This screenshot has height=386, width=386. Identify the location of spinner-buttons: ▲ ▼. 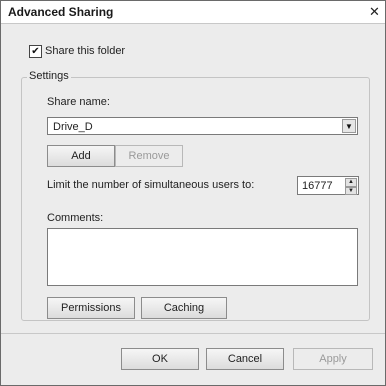
(351, 186).